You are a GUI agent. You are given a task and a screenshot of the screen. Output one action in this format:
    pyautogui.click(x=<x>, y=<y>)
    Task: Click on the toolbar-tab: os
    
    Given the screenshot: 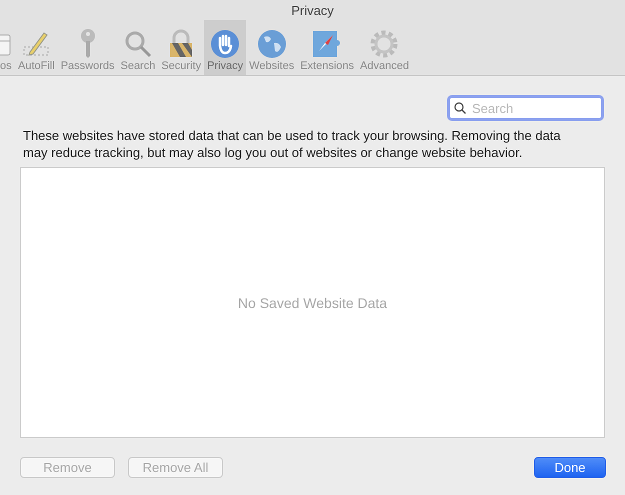 What is the action you would take?
    pyautogui.click(x=7, y=47)
    